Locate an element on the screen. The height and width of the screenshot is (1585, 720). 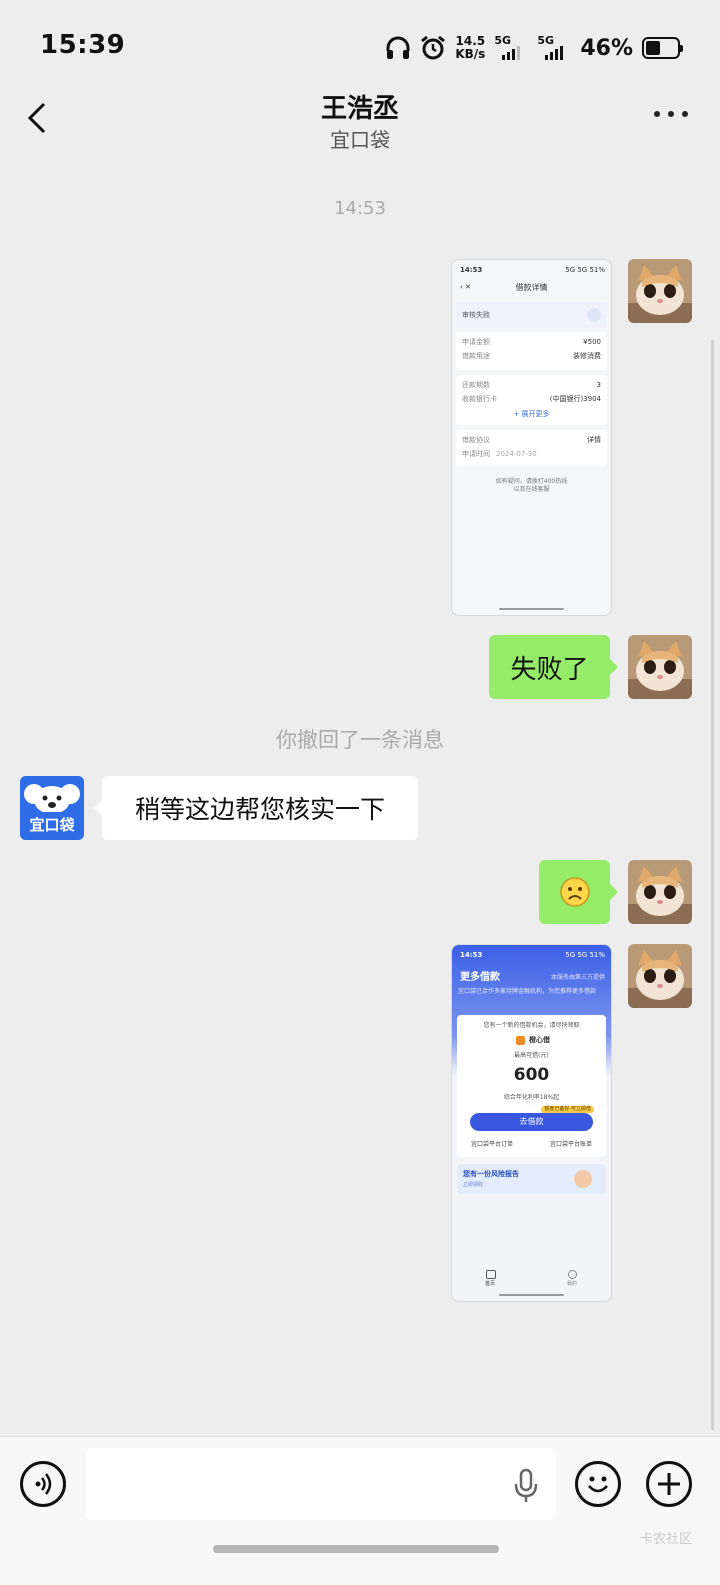
message-bubble-sent-emoji is located at coordinates (578, 892).